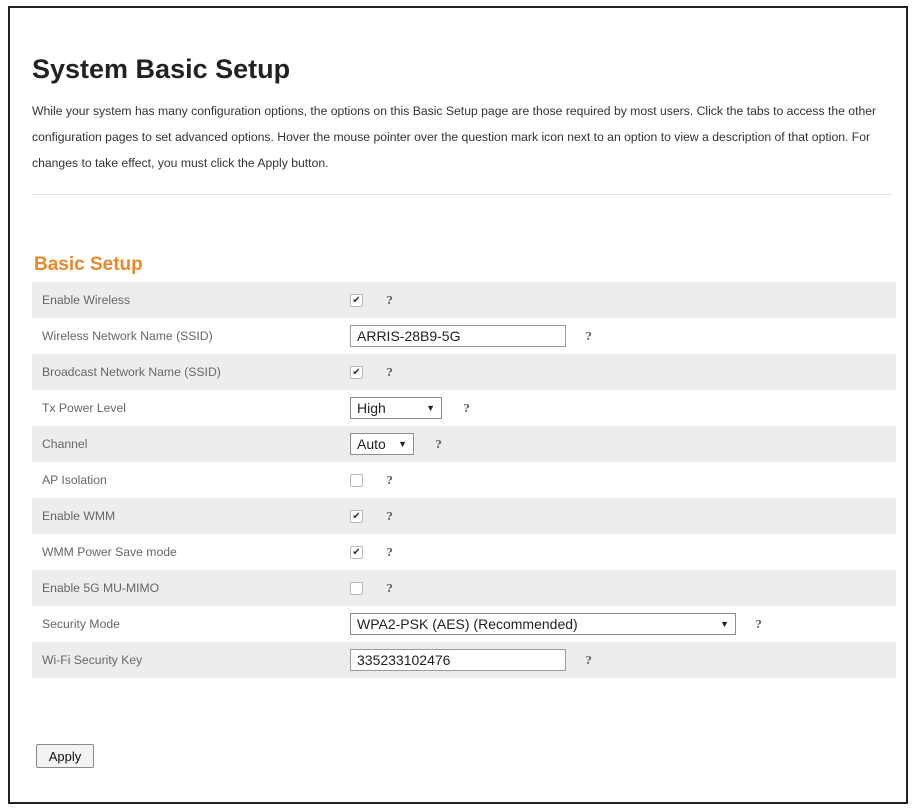  What do you see at coordinates (109, 552) in the screenshot?
I see `label-wmm-power-save: WMM Power Save mode` at bounding box center [109, 552].